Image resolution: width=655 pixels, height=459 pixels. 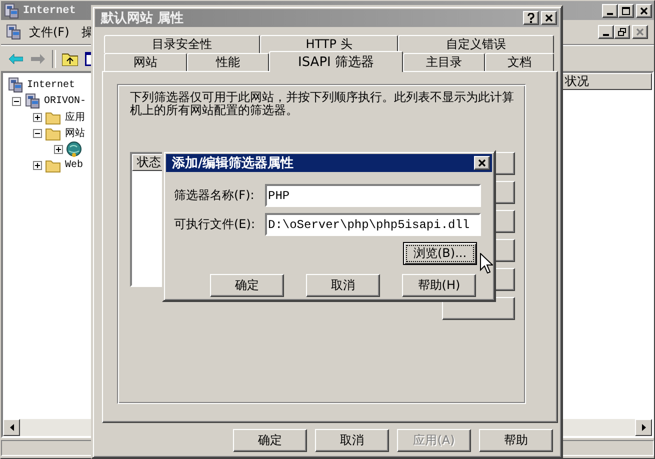 I want to click on window-title: Internet, so click(x=49, y=10).